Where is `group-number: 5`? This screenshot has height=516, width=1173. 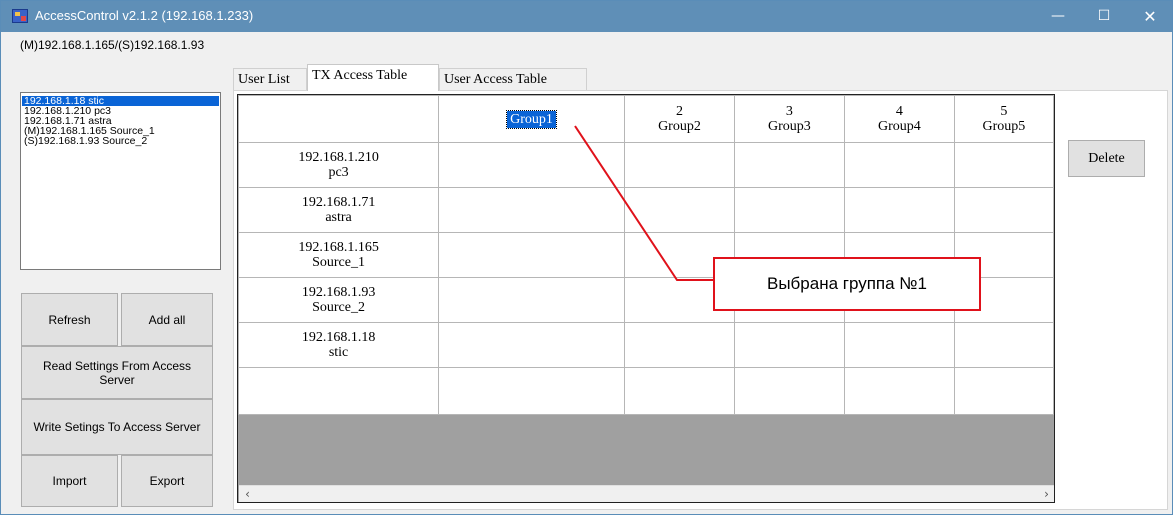 group-number: 5 is located at coordinates (1004, 111).